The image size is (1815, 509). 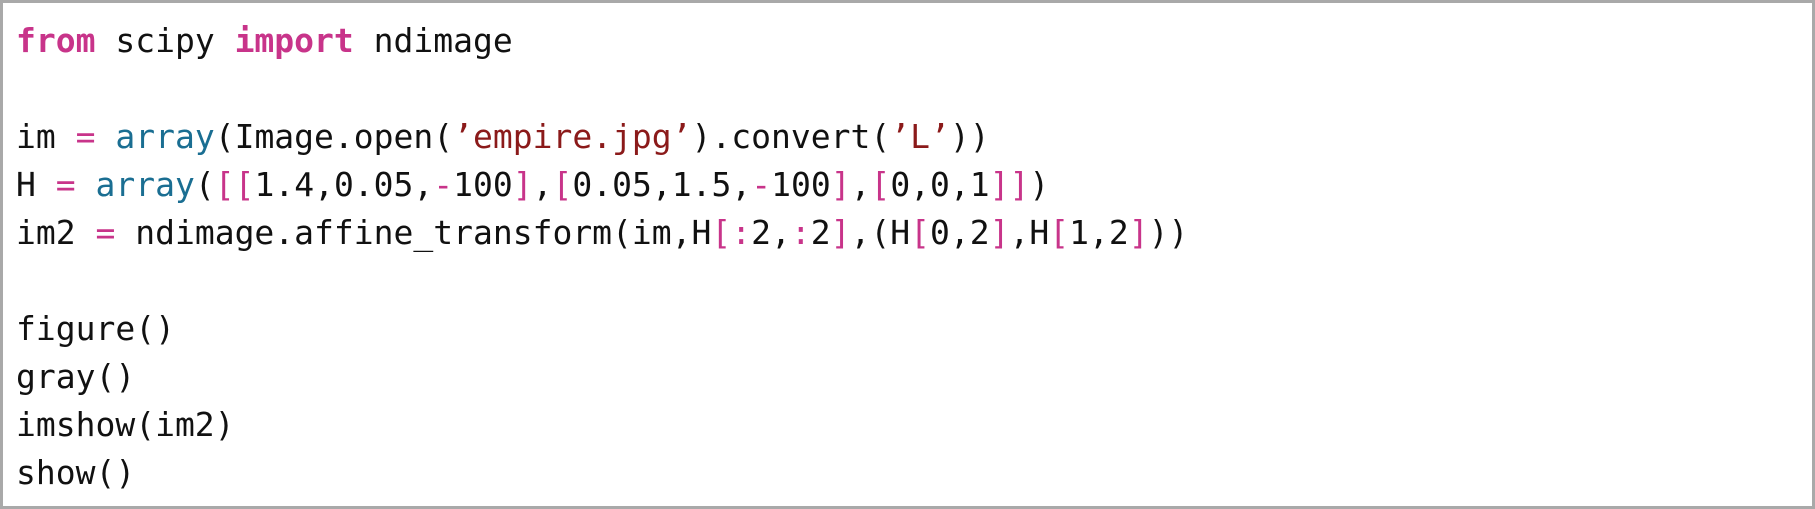 What do you see at coordinates (771, 232) in the screenshot?
I see `code-token: 2,` at bounding box center [771, 232].